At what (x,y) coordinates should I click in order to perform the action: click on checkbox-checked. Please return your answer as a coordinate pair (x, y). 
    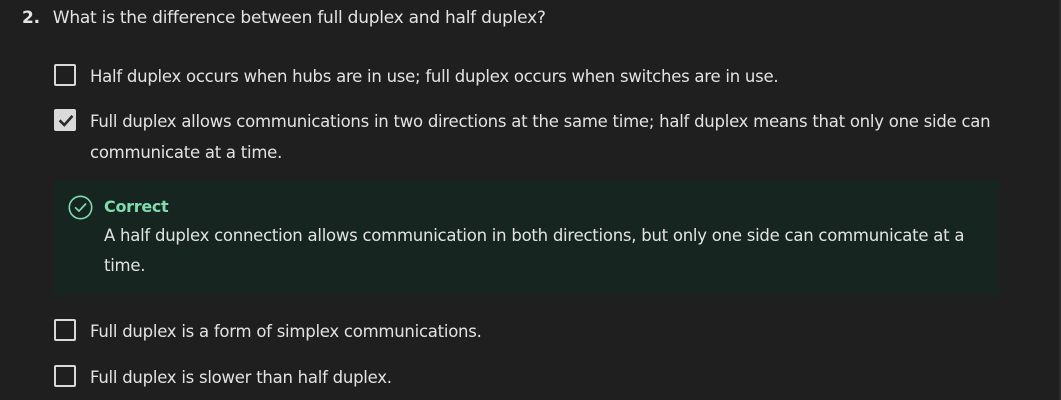
    Looking at the image, I should click on (65, 120).